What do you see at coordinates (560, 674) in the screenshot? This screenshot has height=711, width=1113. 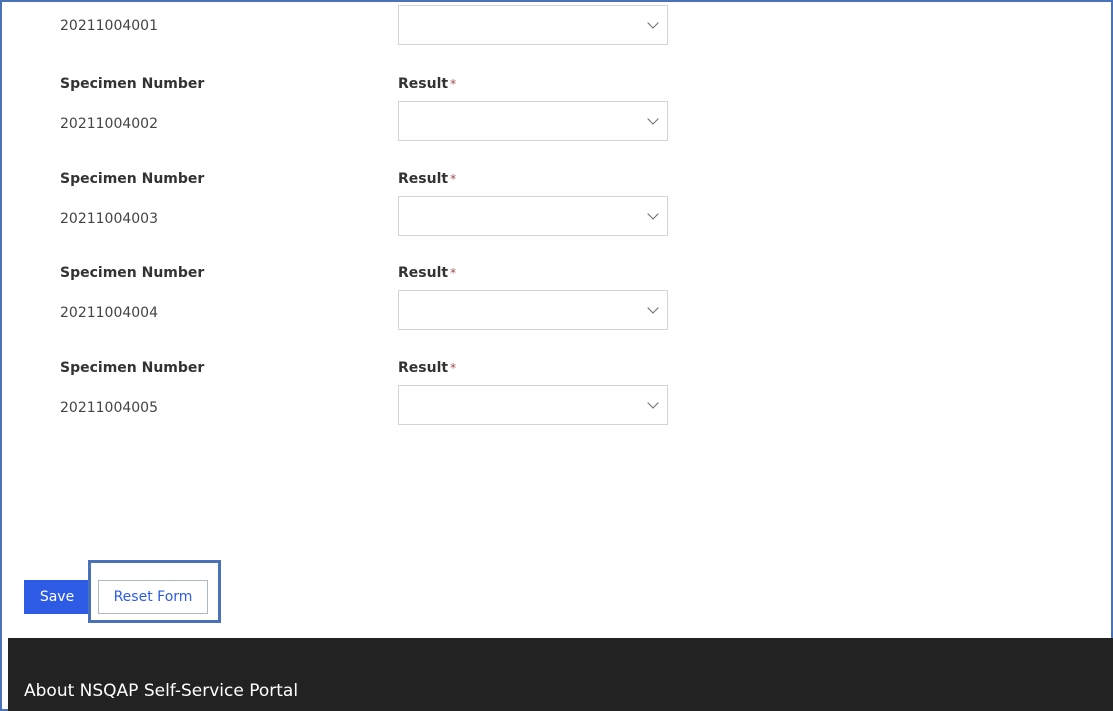 I see `footer: About NSQAP Self-Service Portal` at bounding box center [560, 674].